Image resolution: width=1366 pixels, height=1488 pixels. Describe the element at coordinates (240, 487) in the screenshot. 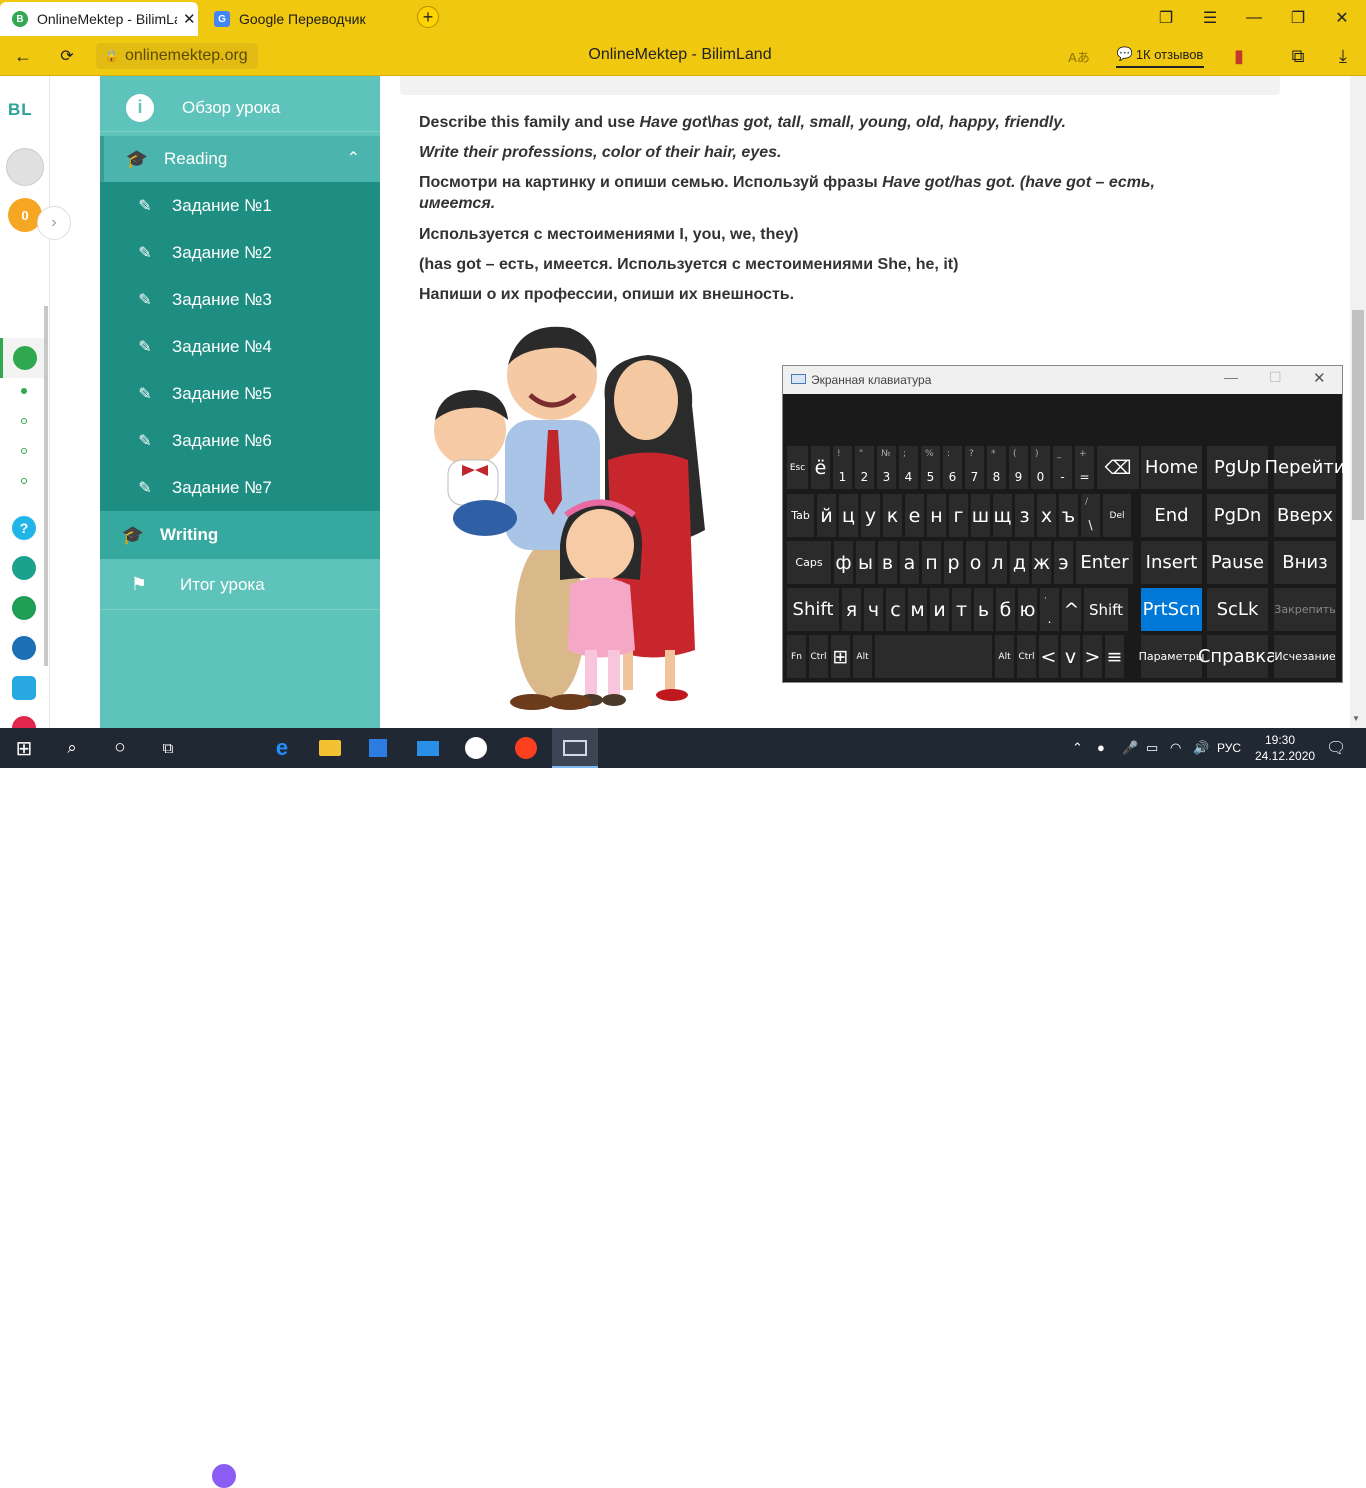

I see `menu-item-task-7: ✎ Задание №7` at that location.